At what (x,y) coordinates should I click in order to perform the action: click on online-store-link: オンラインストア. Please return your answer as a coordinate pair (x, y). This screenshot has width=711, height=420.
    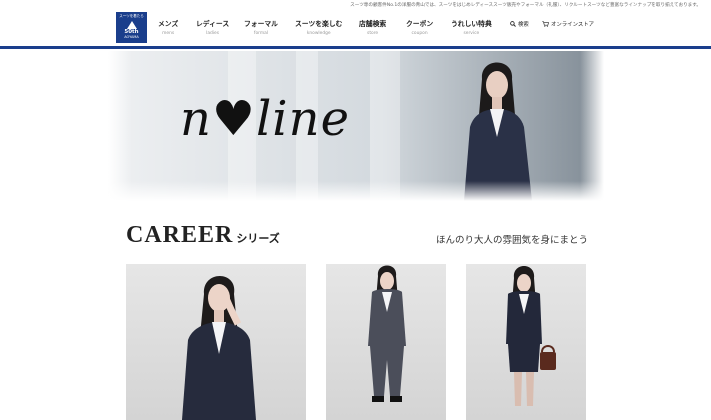
    Looking at the image, I should click on (568, 24).